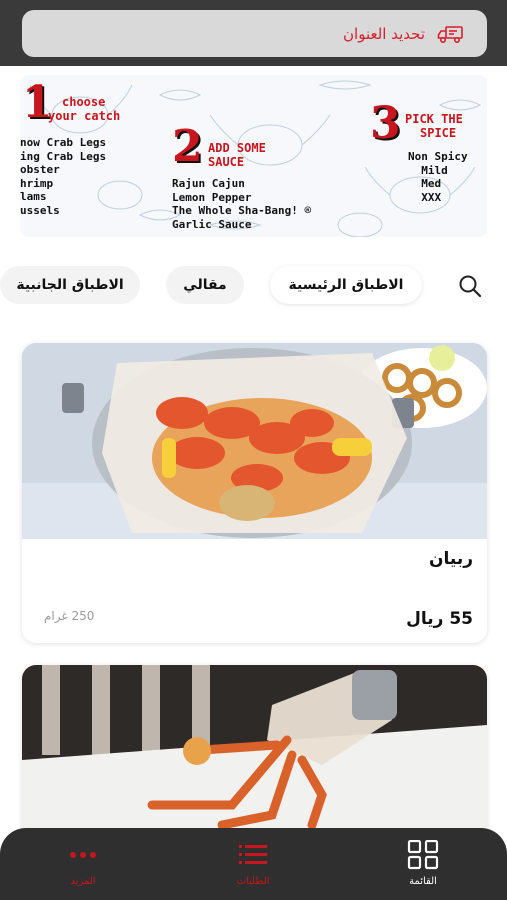 The width and height of the screenshot is (507, 900). What do you see at coordinates (346, 285) in the screenshot?
I see `tab-main-dishes: الاطباق الرئيسية` at bounding box center [346, 285].